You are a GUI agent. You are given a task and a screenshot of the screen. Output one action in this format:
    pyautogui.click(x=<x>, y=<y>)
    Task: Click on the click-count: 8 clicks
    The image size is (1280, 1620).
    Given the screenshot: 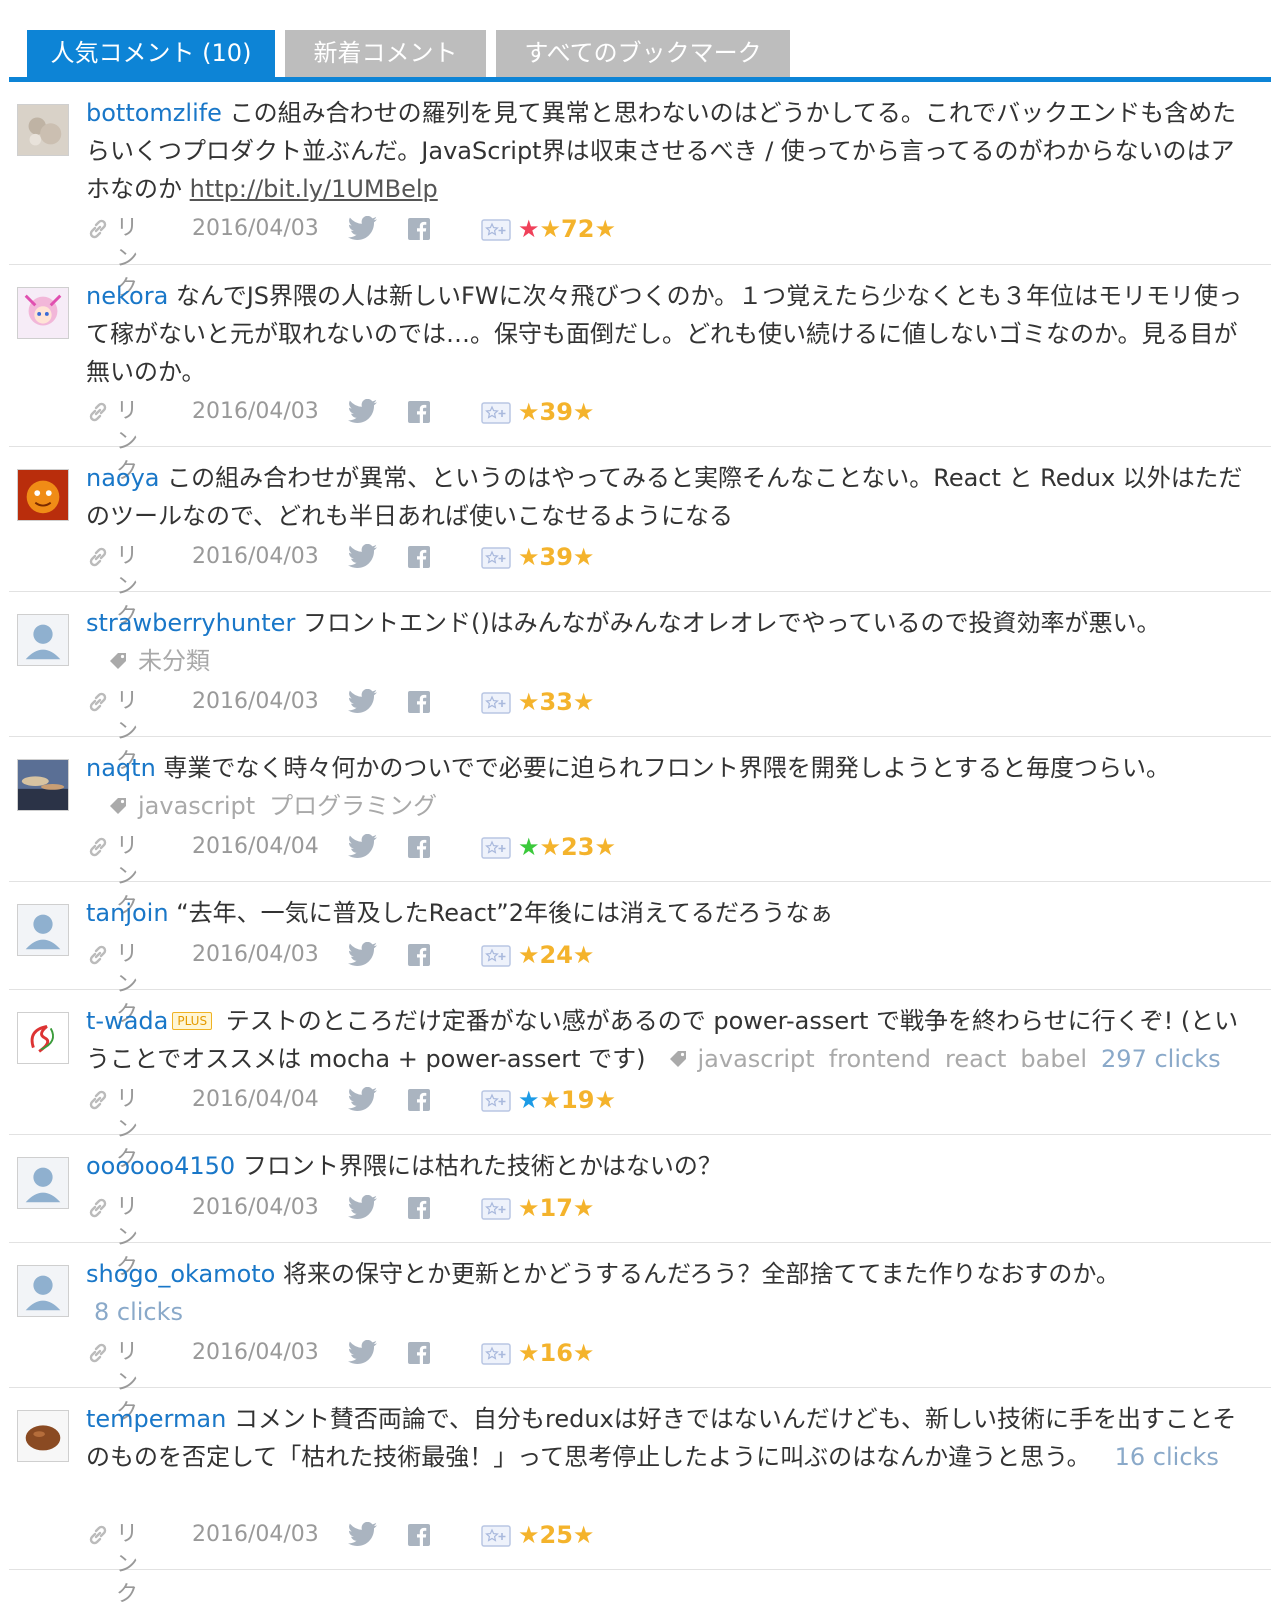 What is the action you would take?
    pyautogui.click(x=670, y=1312)
    